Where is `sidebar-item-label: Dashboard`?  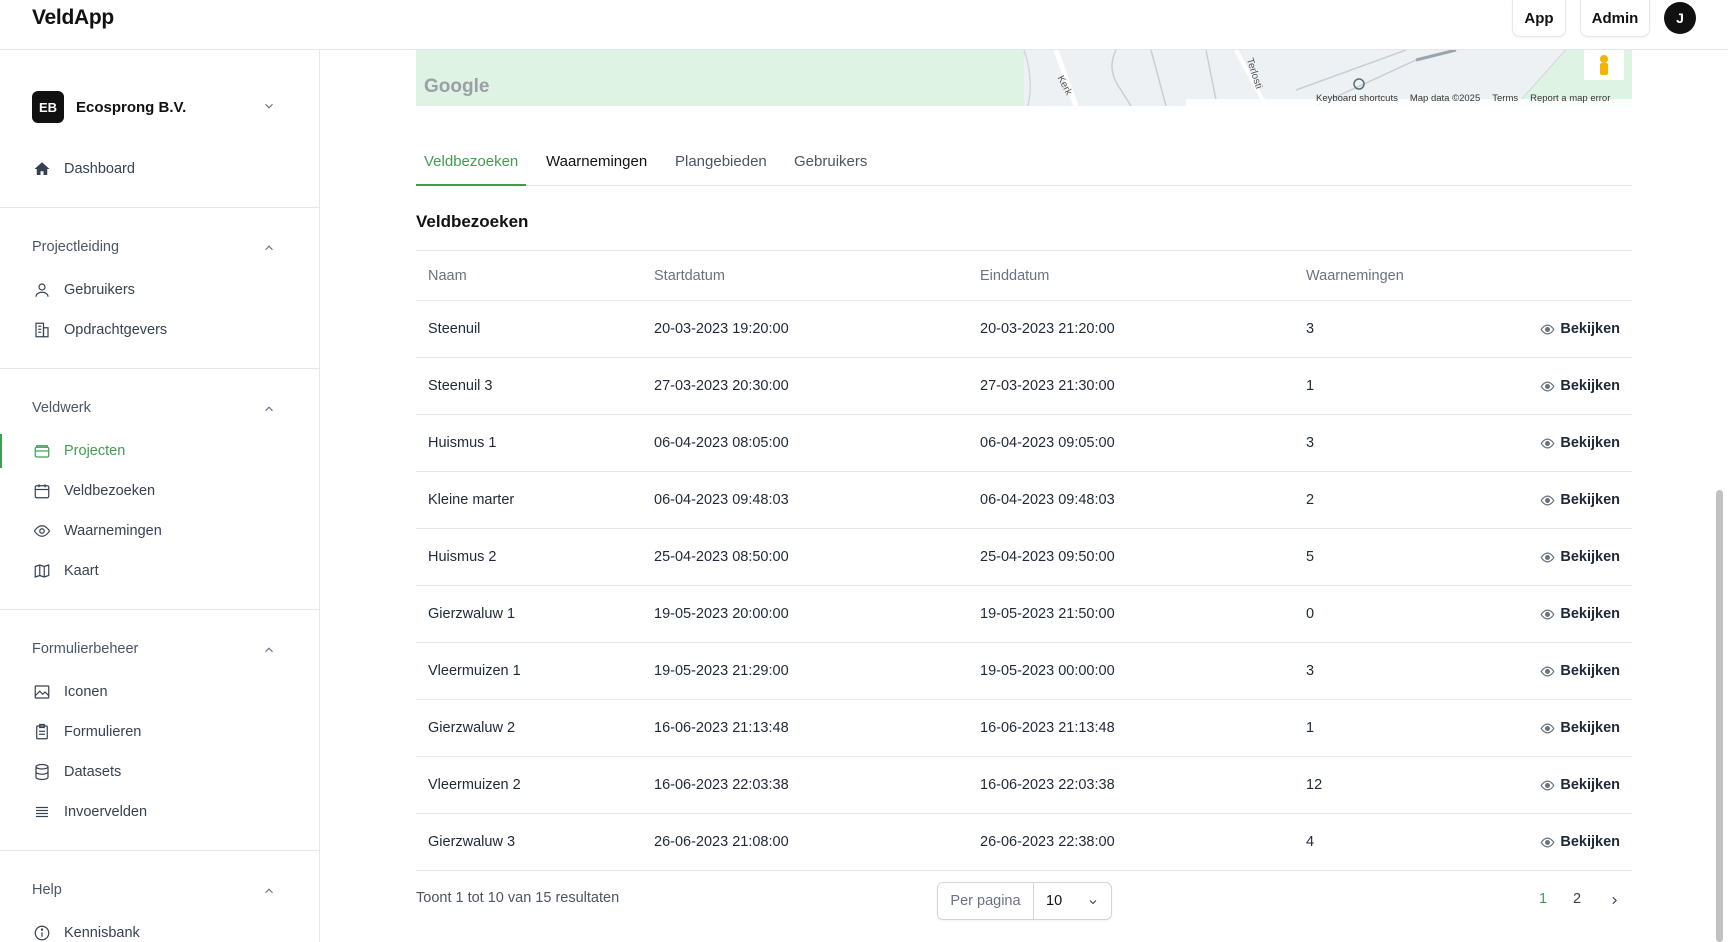
sidebar-item-label: Dashboard is located at coordinates (99, 169).